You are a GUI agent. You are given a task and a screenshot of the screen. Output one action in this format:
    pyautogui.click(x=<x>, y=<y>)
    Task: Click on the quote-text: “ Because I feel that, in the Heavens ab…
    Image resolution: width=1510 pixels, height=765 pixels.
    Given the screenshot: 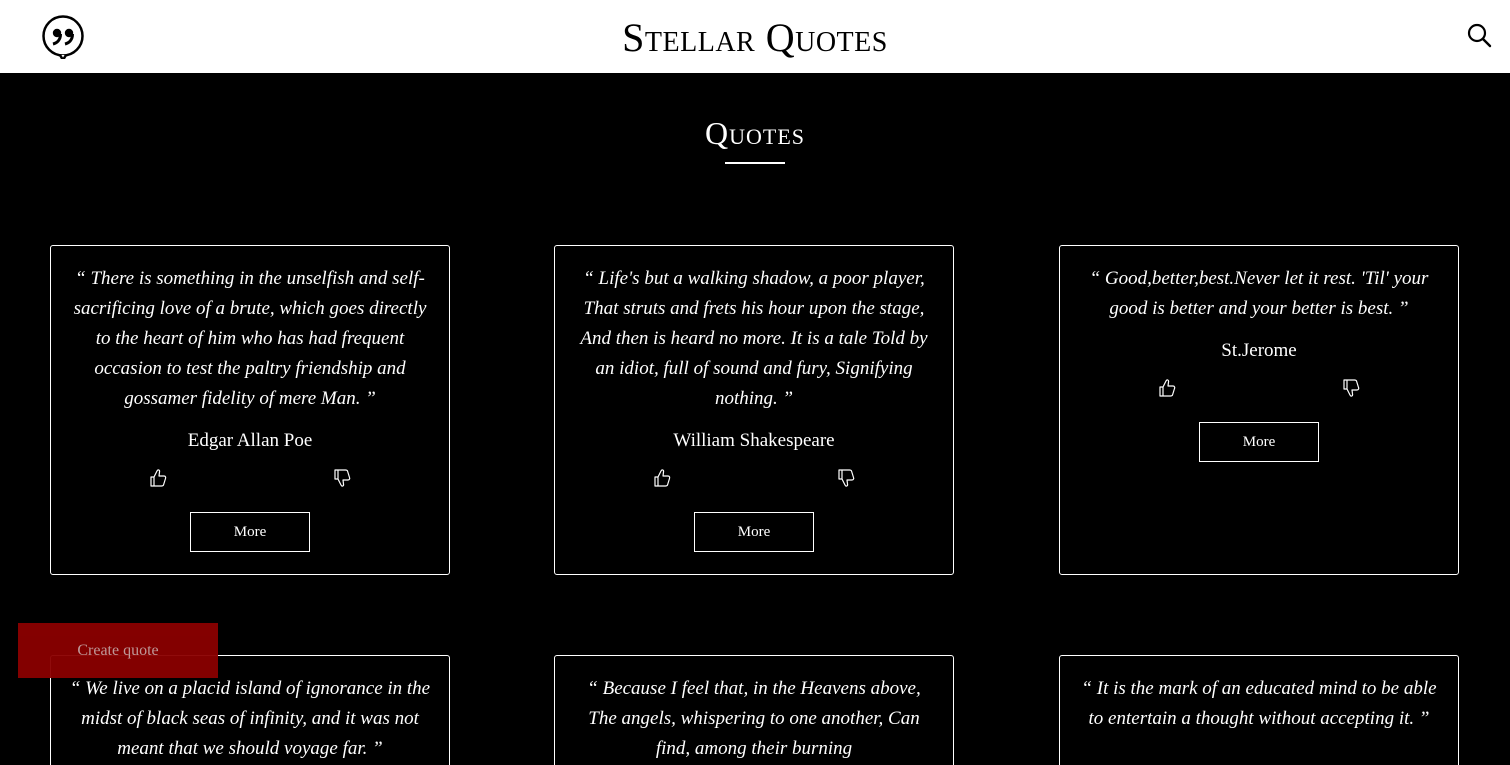 What is the action you would take?
    pyautogui.click(x=754, y=718)
    